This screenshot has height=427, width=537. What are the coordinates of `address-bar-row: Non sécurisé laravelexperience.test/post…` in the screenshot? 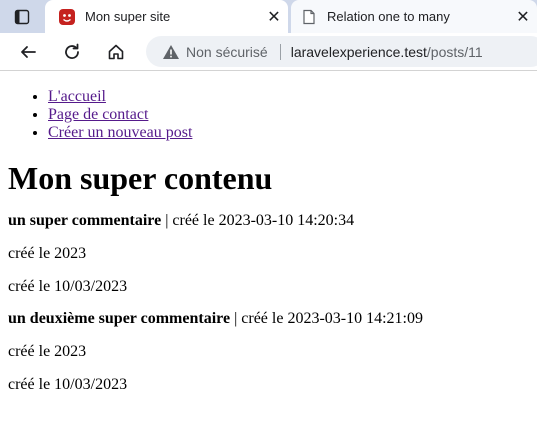 It's located at (268, 52).